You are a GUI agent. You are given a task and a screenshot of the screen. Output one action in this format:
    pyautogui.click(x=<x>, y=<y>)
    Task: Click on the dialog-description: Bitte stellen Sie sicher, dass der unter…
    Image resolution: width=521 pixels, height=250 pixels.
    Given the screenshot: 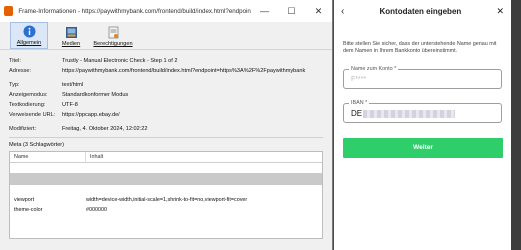 What is the action you would take?
    pyautogui.click(x=420, y=47)
    